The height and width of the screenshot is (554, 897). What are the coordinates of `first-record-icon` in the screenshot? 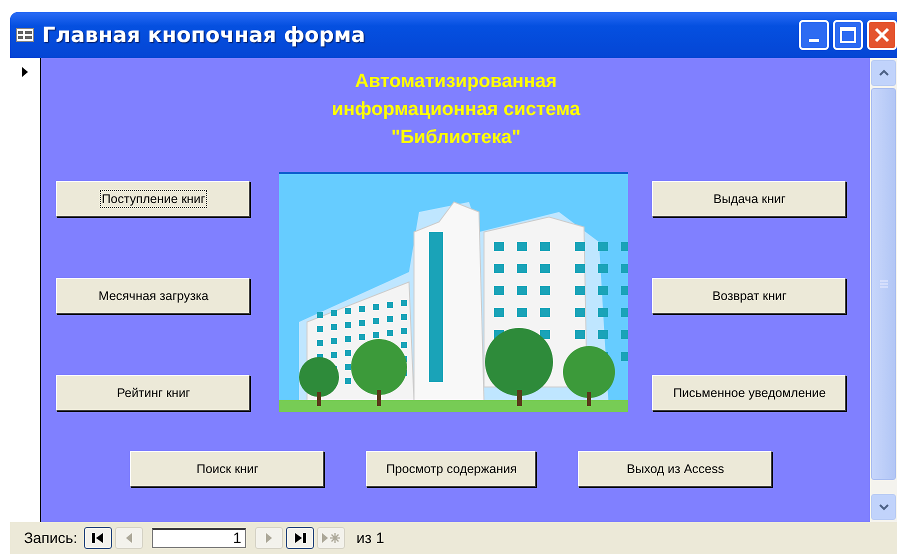 It's located at (98, 538).